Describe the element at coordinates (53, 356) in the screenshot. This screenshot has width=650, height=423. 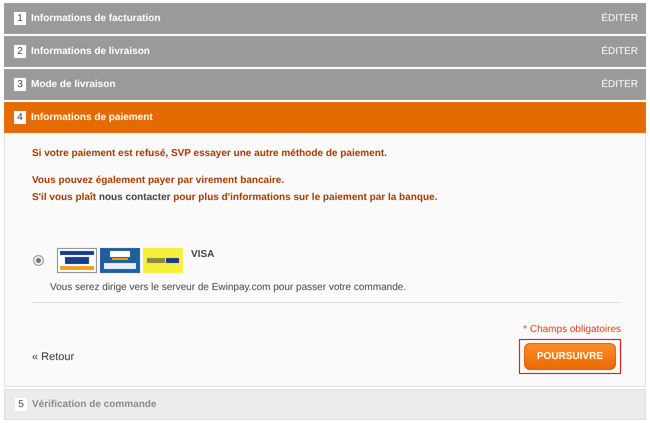
I see `back-link: « Retour` at that location.